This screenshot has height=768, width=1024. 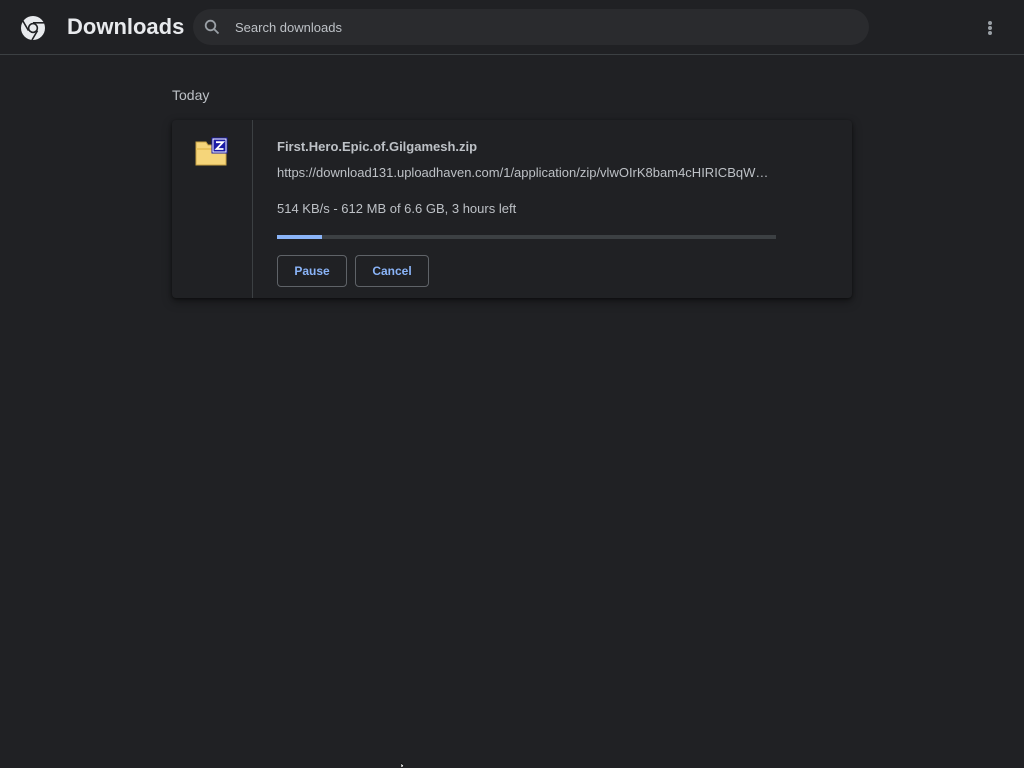 I want to click on chrome-logo-icon, so click(x=33, y=28).